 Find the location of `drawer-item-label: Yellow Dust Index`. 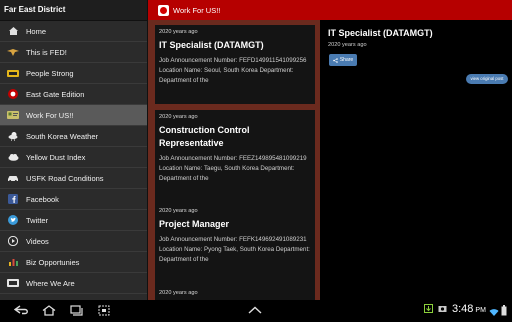

drawer-item-label: Yellow Dust Index is located at coordinates (56, 157).